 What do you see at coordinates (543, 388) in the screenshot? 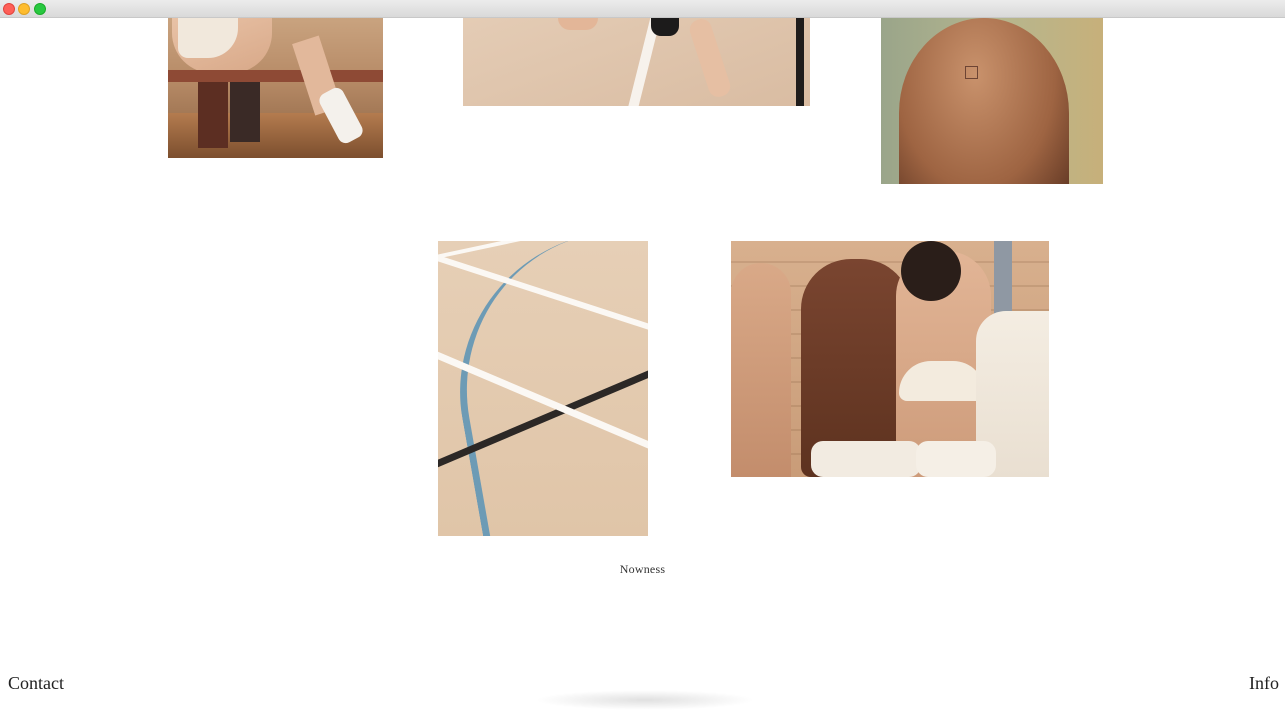
I see `photo-court-floor-lines` at bounding box center [543, 388].